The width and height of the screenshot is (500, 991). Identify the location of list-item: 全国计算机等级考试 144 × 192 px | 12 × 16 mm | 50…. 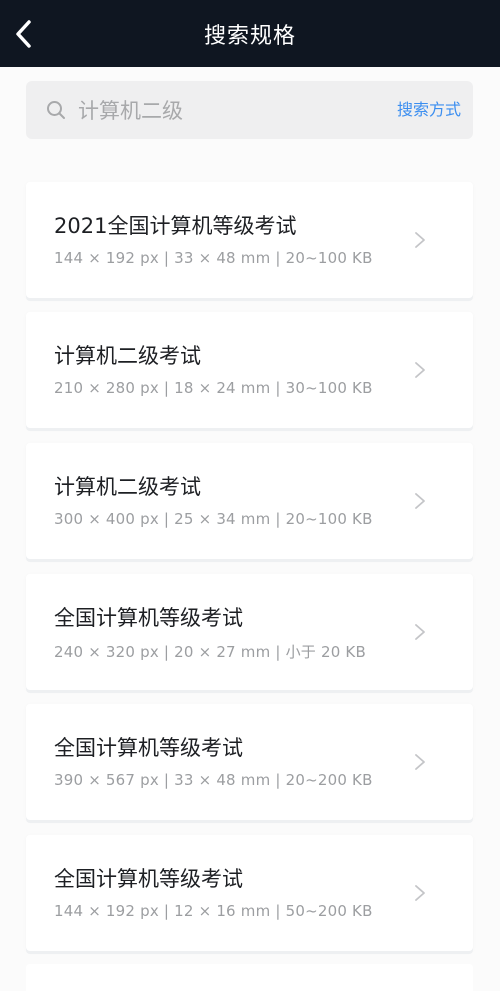
(249, 893).